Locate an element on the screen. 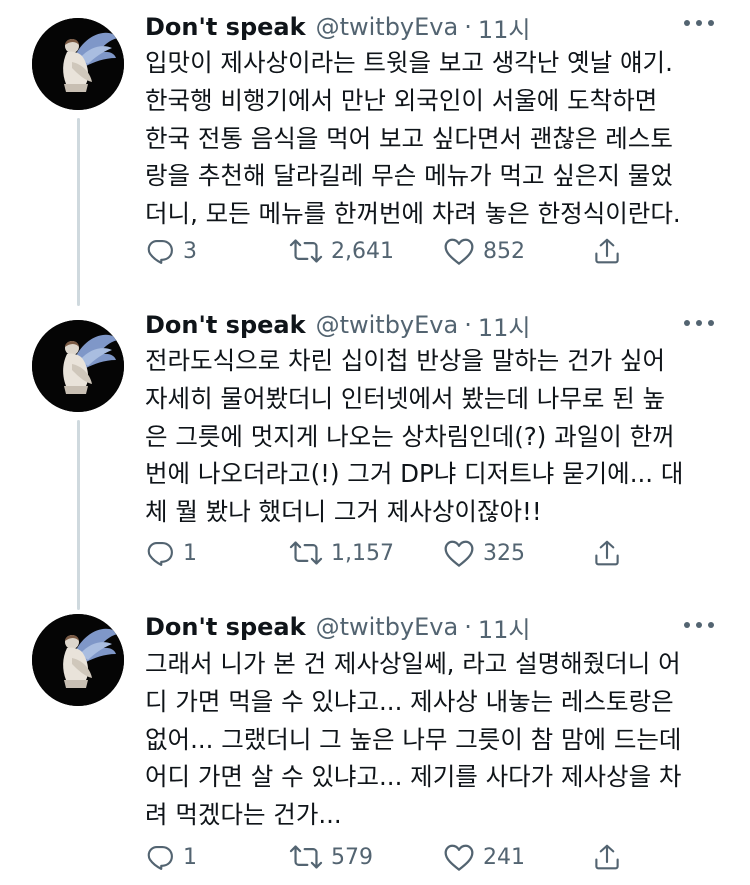  tweet-text-line: 없어... 그랬더니 그 높은 나무 그릇이 참 맘에 드는데 is located at coordinates (413, 739).